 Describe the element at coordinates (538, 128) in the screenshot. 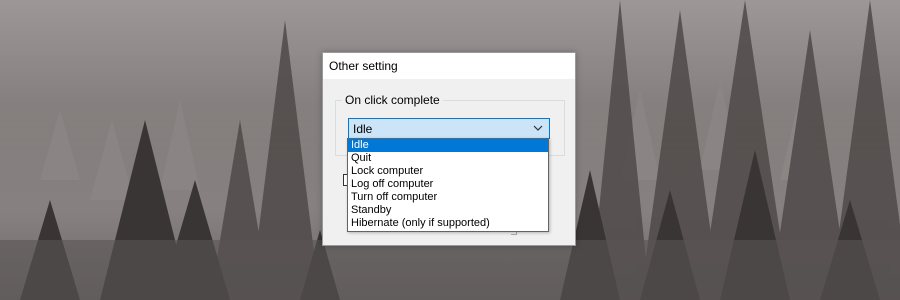

I see `chevron-down-icon` at that location.